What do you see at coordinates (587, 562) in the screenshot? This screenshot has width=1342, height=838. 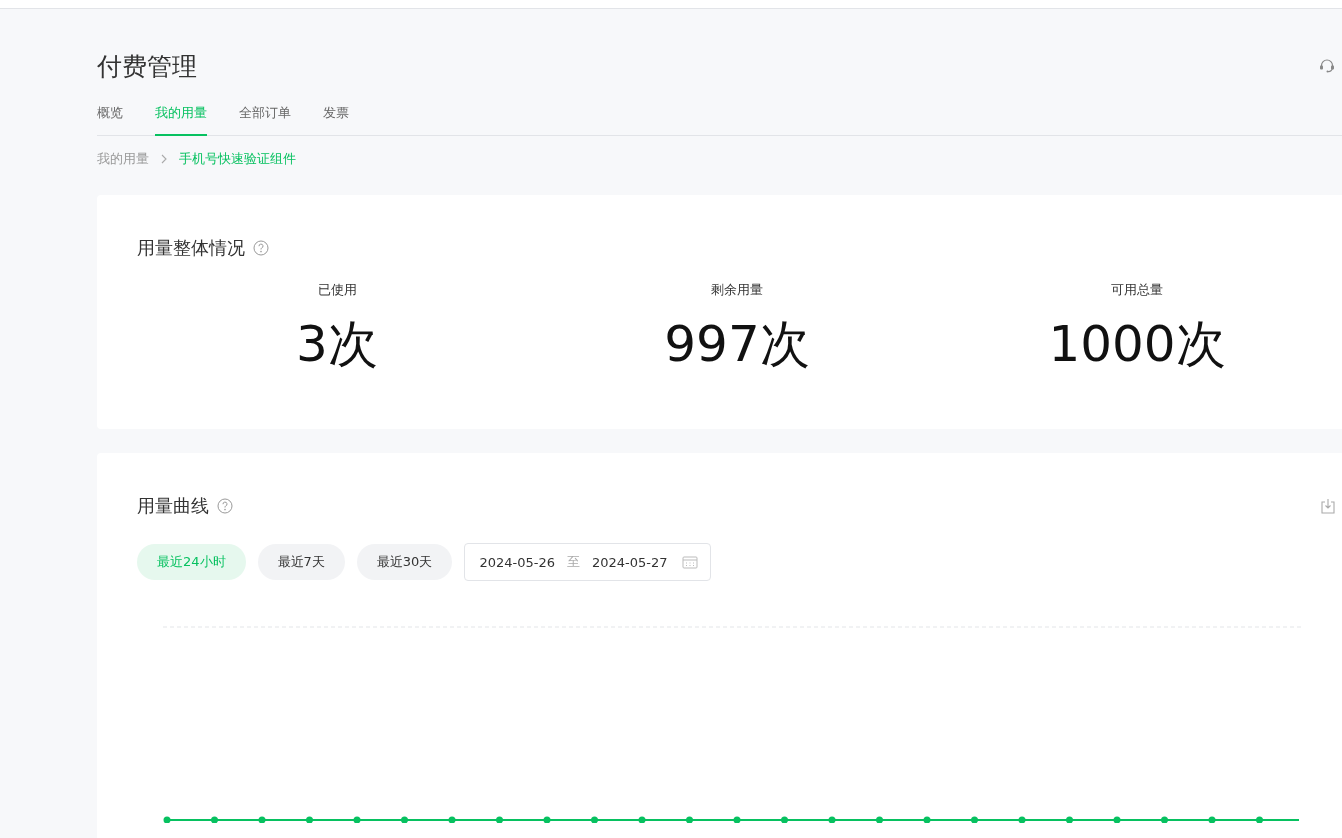 I see `date-range-field: 2024-05-26 至 2024-05-27` at bounding box center [587, 562].